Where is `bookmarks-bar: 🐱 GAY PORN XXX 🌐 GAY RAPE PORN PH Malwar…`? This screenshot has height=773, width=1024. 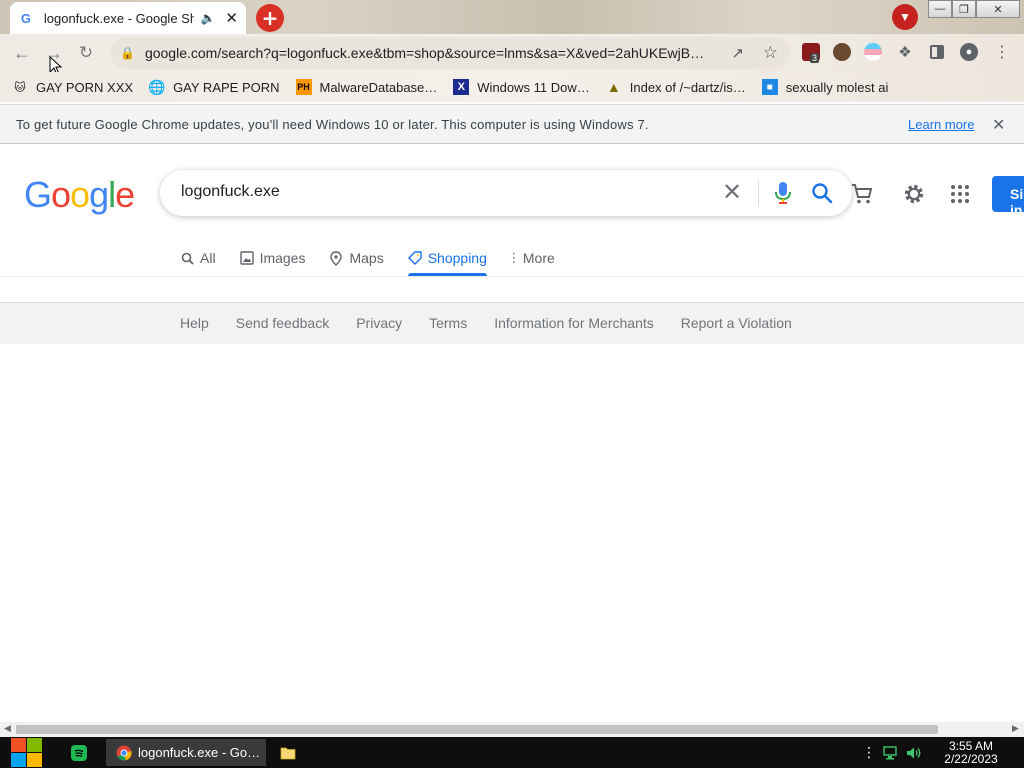
bookmarks-bar: 🐱 GAY PORN XXX 🌐 GAY RAPE PORN PH Malwar… is located at coordinates (512, 87).